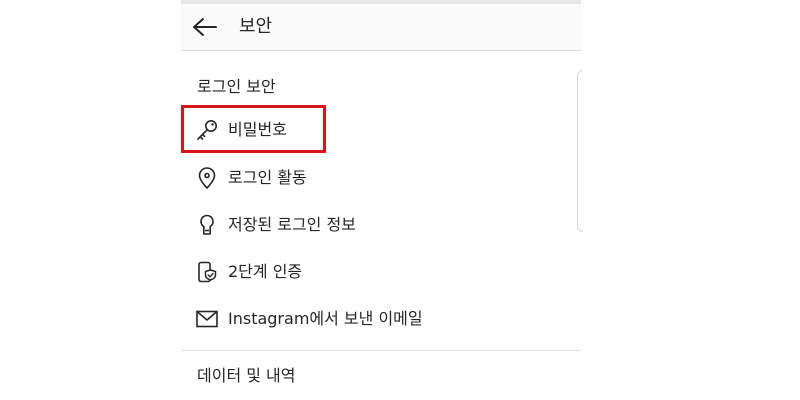  Describe the element at coordinates (381, 350) in the screenshot. I see `section-divider` at that location.